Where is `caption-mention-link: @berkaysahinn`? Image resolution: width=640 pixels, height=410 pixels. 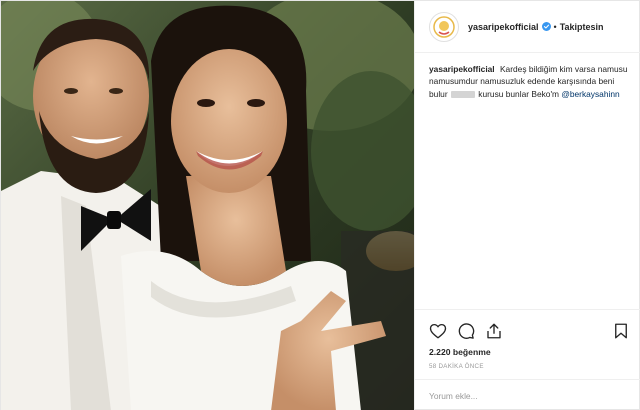
caption-mention-link: @berkaysahinn is located at coordinates (590, 94).